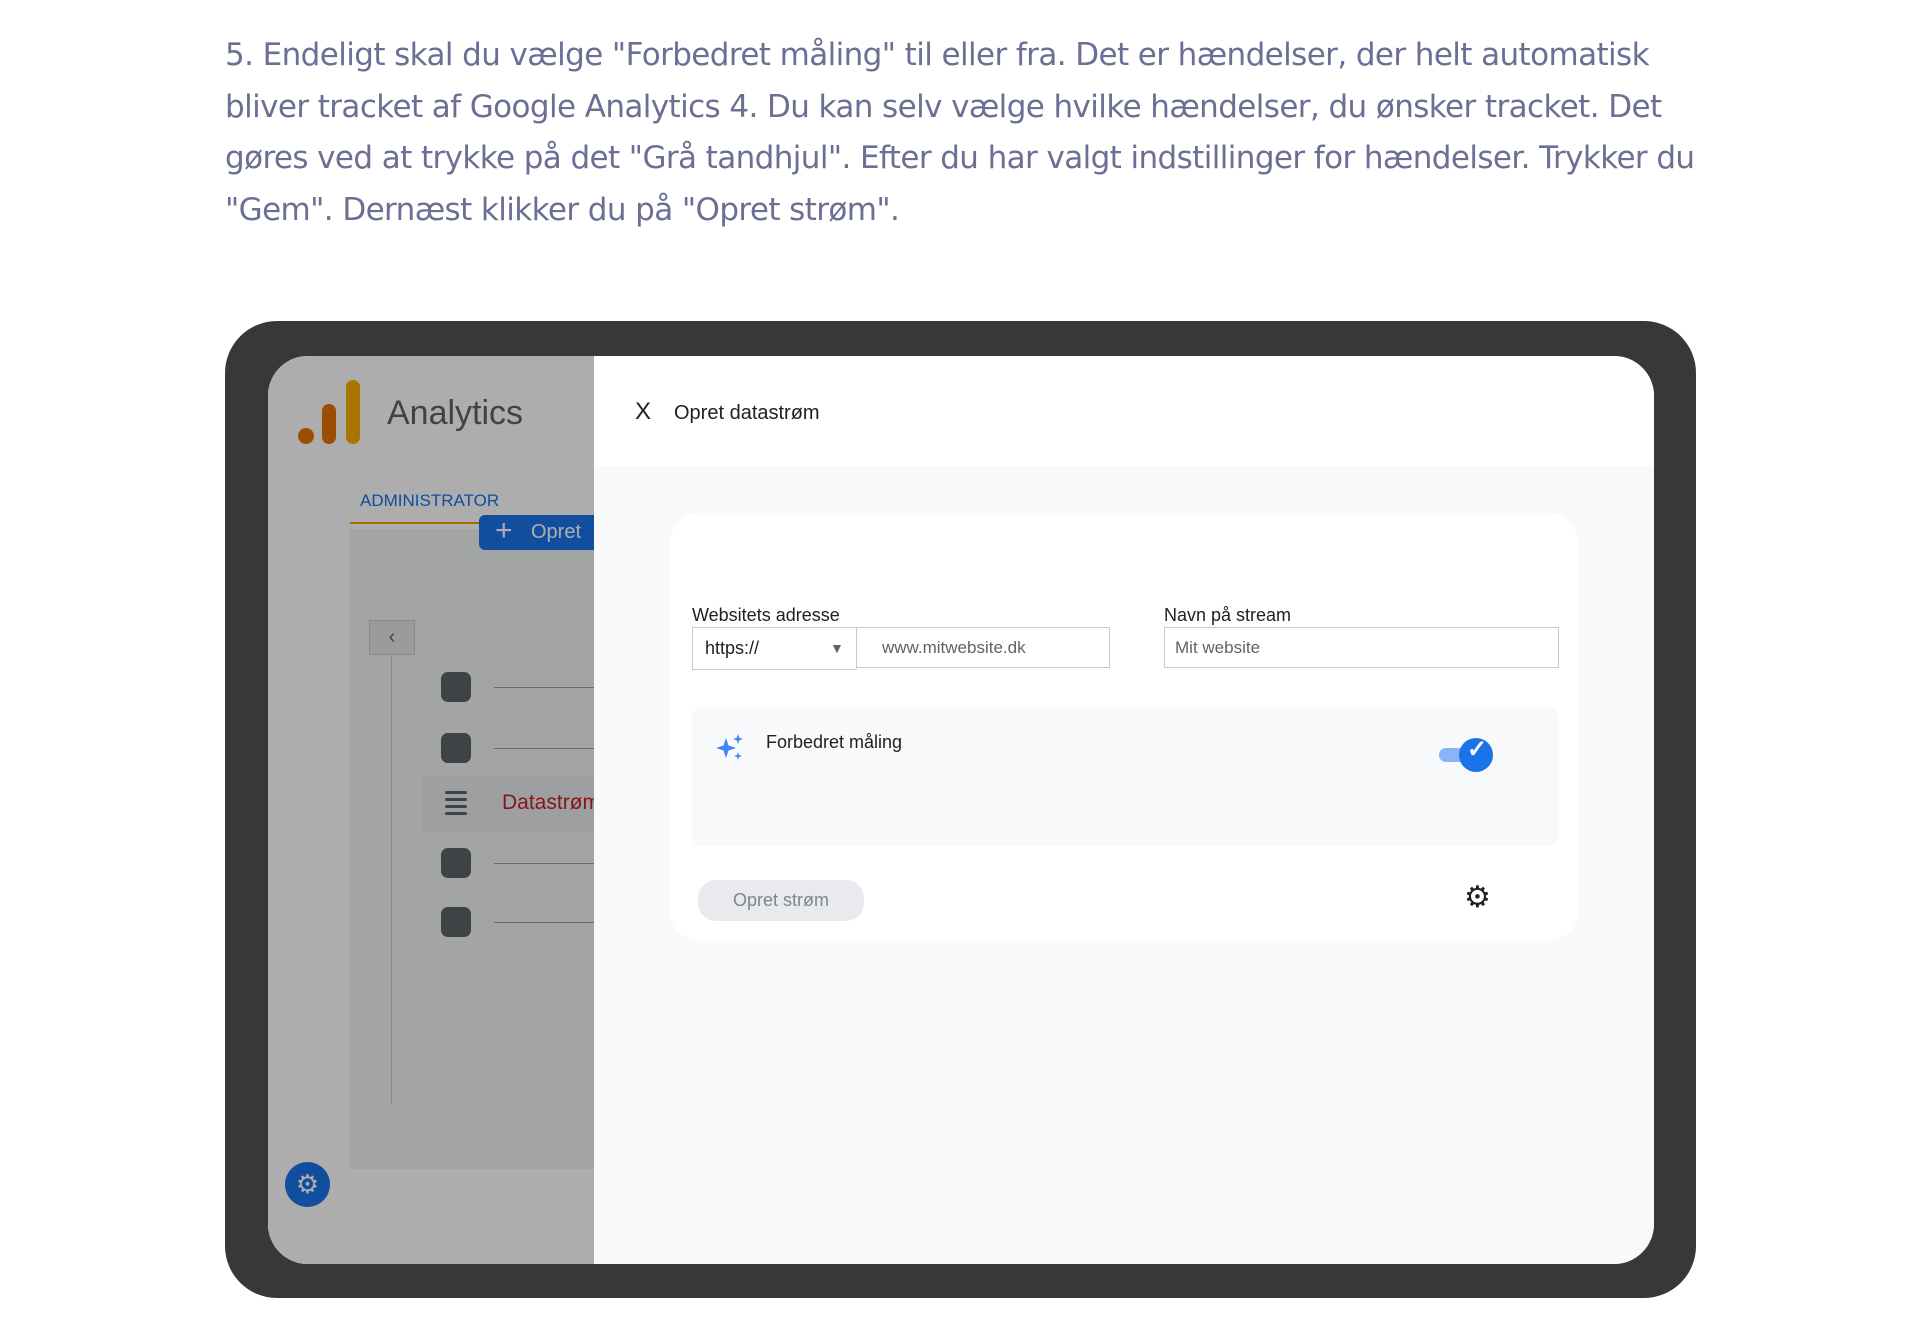 This screenshot has height=1337, width=1920. What do you see at coordinates (1228, 615) in the screenshot?
I see `stream-name-label: Navn på stream` at bounding box center [1228, 615].